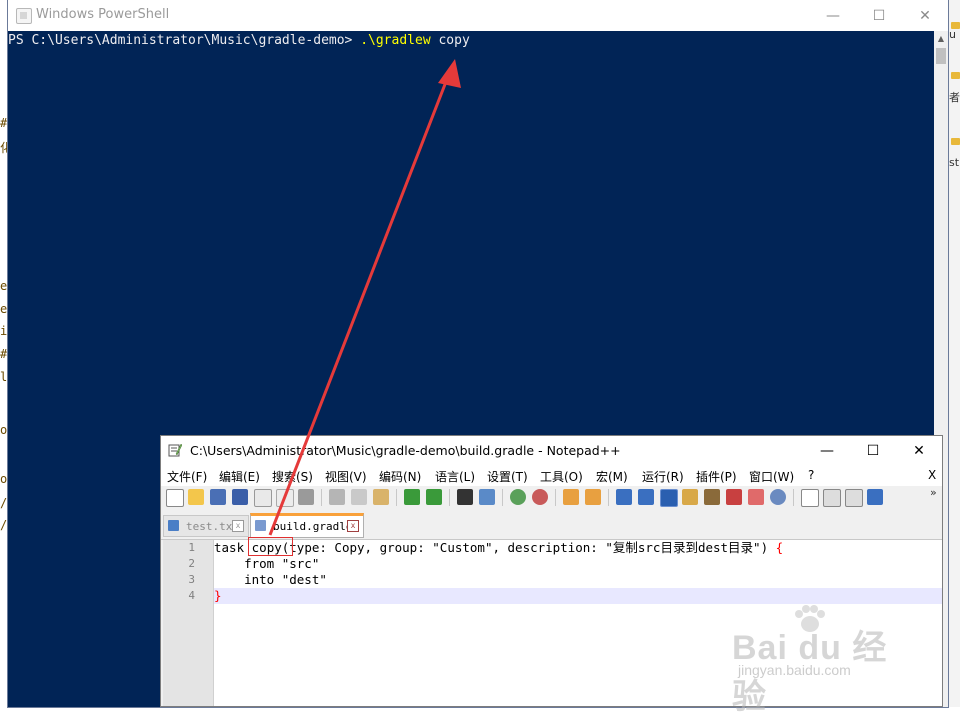  Describe the element at coordinates (175, 450) in the screenshot. I see `notepadpp-app-icon` at that location.